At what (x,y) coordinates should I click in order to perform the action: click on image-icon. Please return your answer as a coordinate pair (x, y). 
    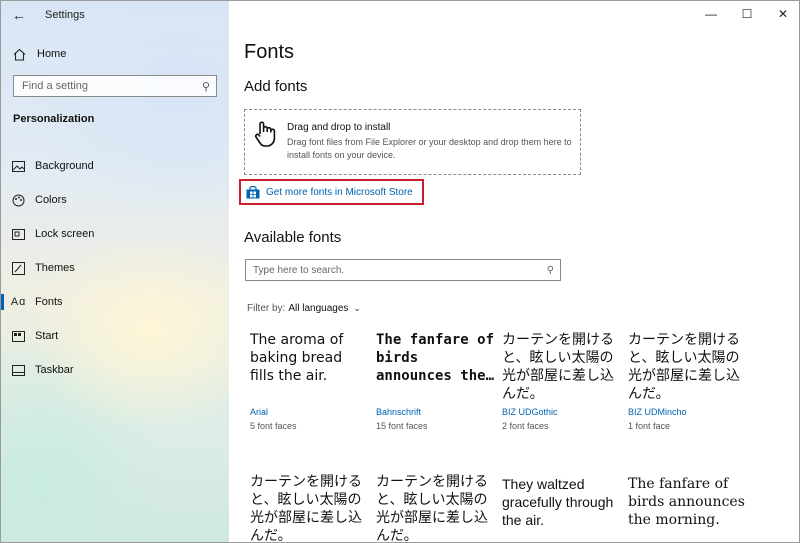
    Looking at the image, I should click on (18, 166).